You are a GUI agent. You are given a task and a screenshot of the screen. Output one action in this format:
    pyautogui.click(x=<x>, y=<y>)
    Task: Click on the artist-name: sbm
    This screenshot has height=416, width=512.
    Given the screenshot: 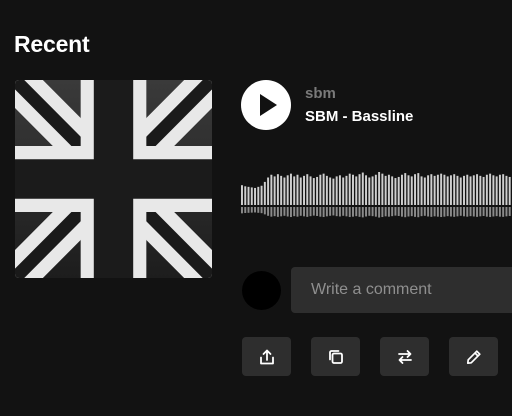 What is the action you would take?
    pyautogui.click(x=320, y=94)
    